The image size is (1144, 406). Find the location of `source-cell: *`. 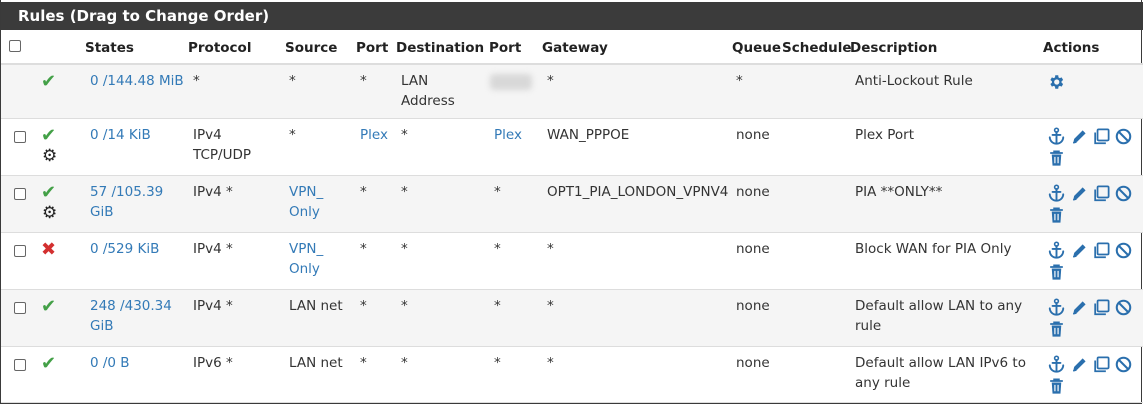

source-cell: * is located at coordinates (292, 135).